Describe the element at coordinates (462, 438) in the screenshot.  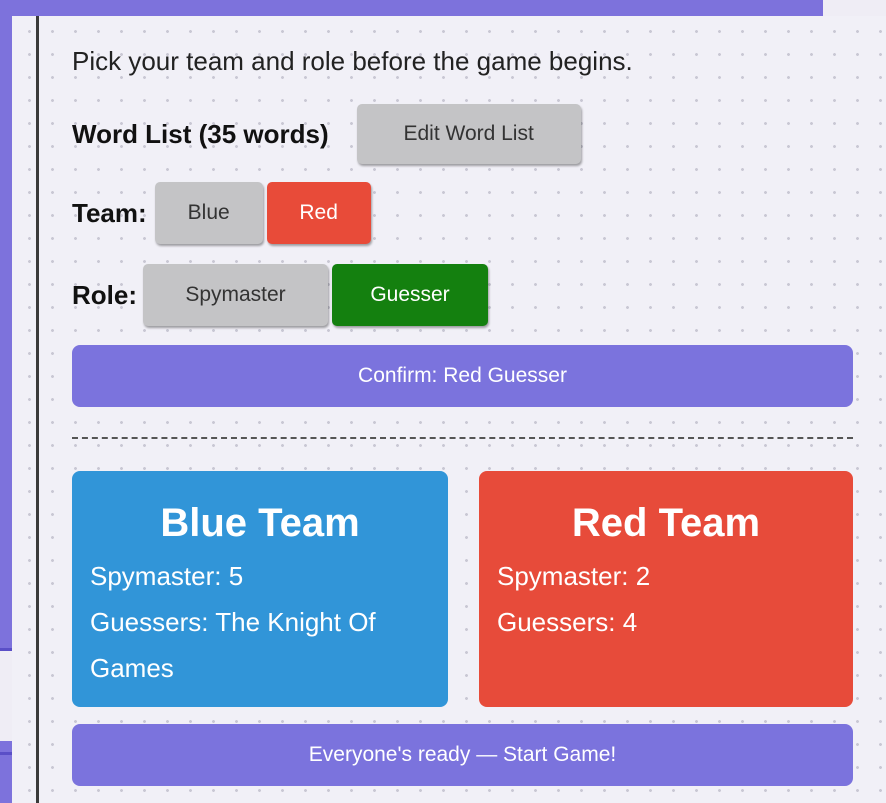
I see `section-divider` at that location.